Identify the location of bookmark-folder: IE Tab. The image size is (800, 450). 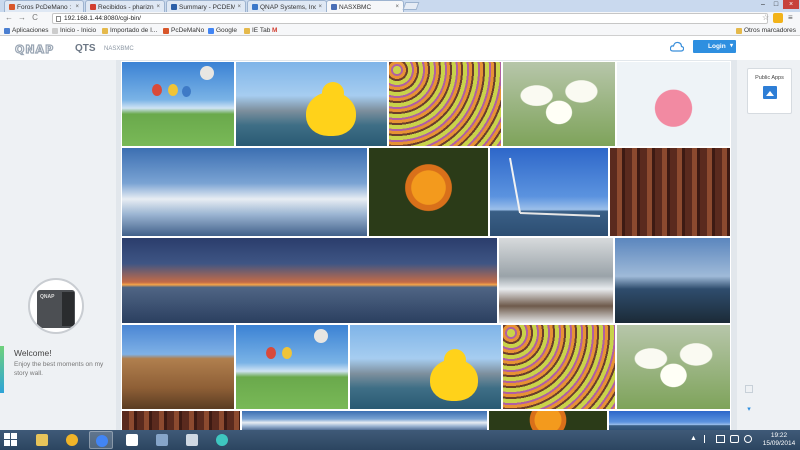
(257, 30).